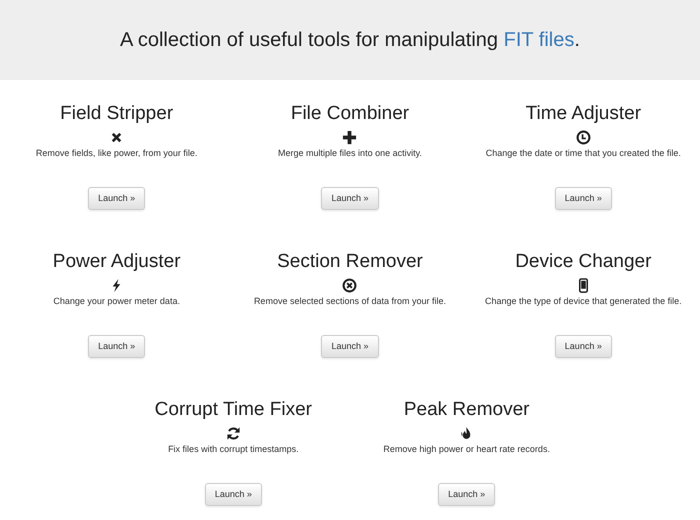  I want to click on tool-title: Field Stripper, so click(117, 114).